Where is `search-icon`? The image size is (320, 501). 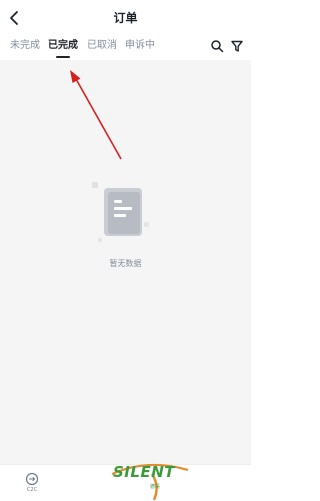
search-icon is located at coordinates (217, 46).